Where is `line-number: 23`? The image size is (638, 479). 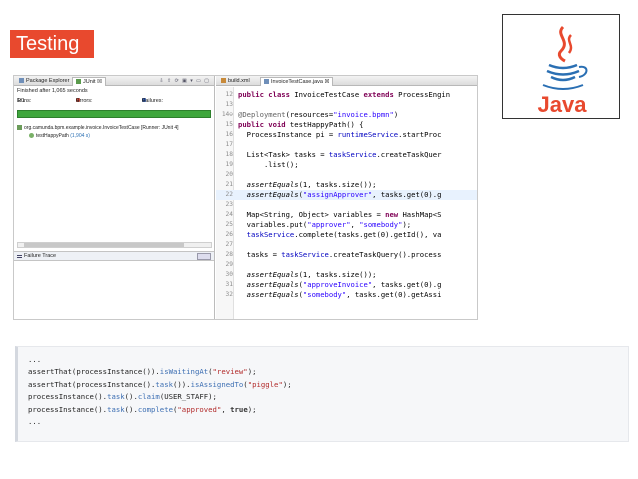 line-number: 23 is located at coordinates (229, 204).